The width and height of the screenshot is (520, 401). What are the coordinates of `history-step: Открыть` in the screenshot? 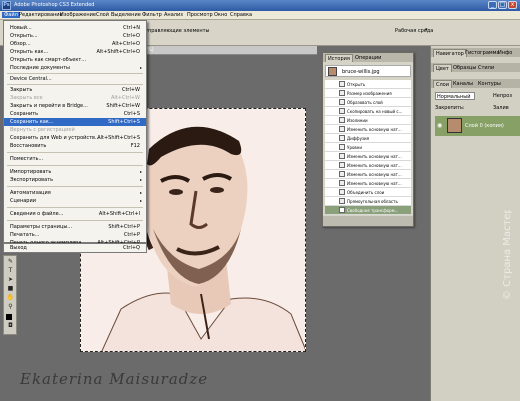 It's located at (368, 84).